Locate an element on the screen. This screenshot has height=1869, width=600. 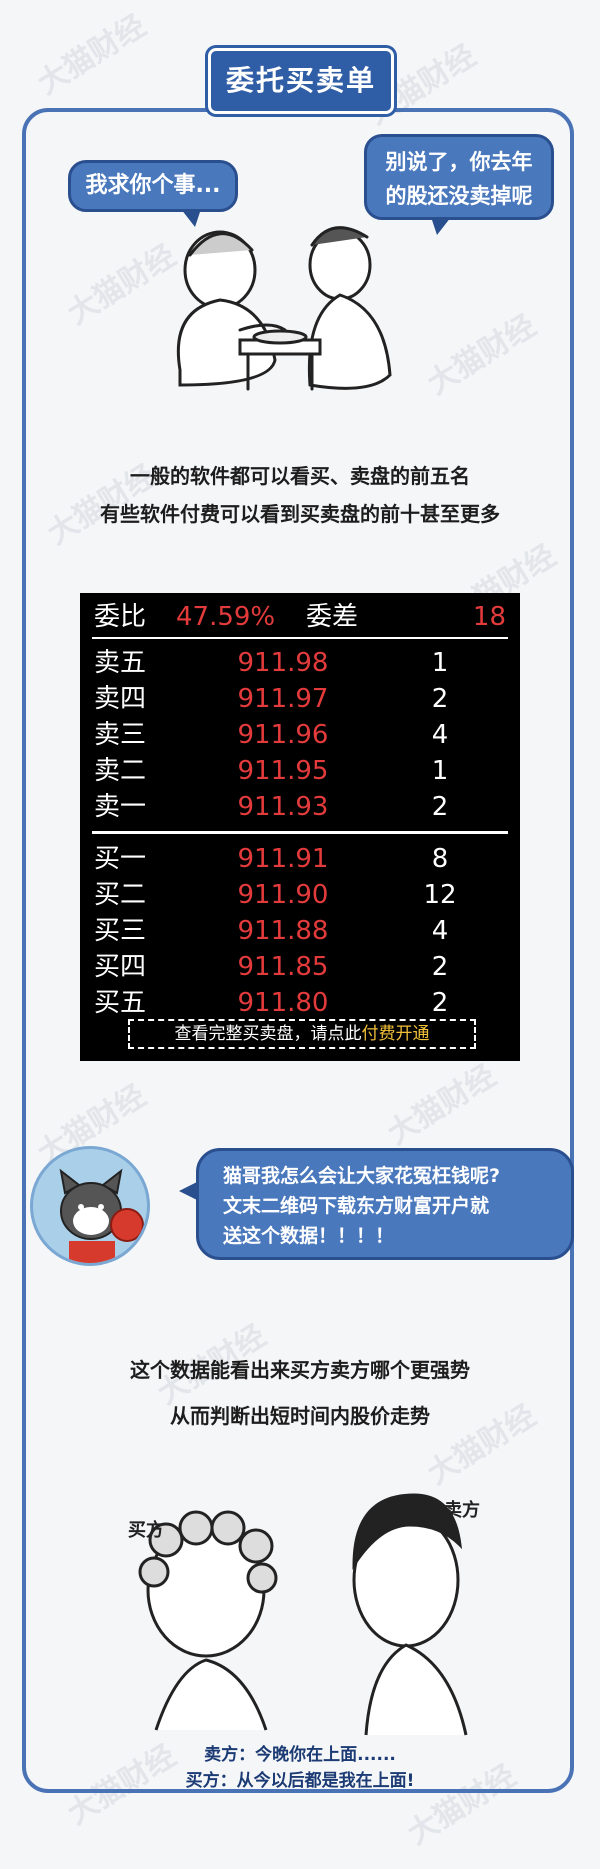
ask-price: 911.98 is located at coordinates (283, 663).